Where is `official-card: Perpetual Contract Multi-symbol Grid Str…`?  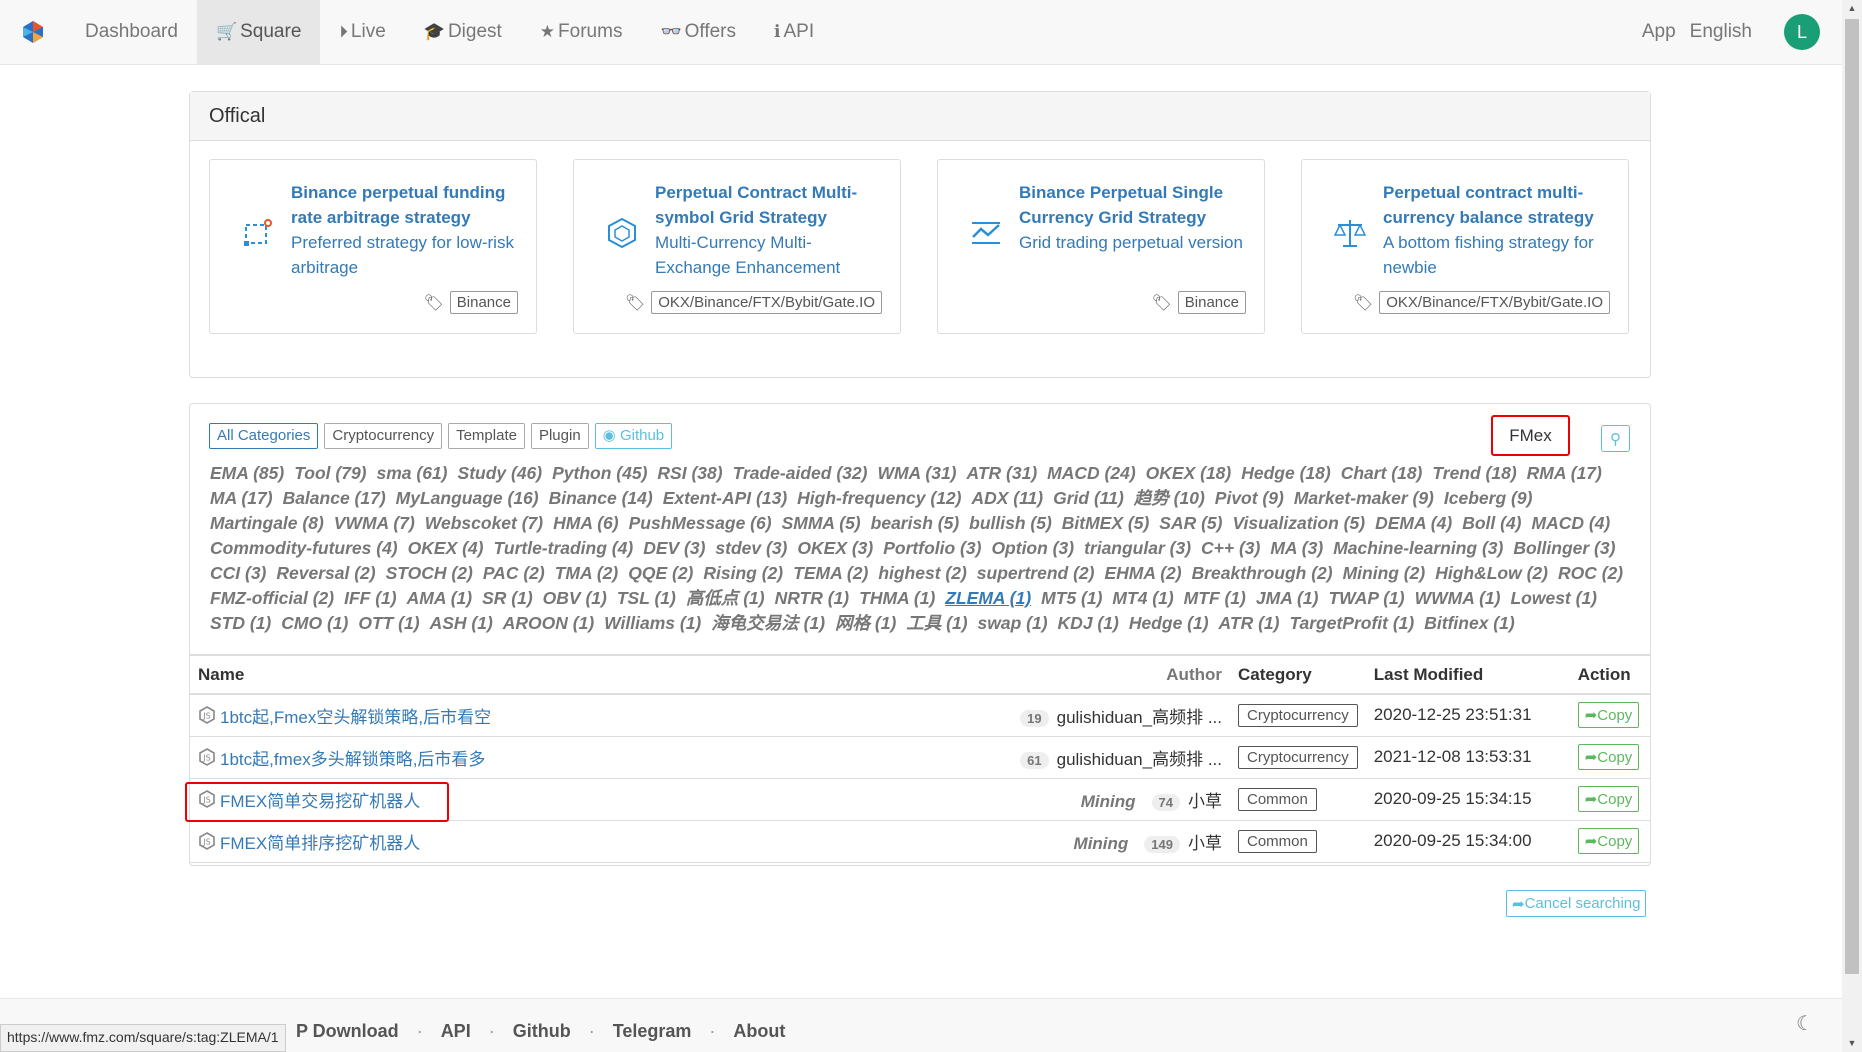
official-card: Perpetual Contract Multi-symbol Grid Str… is located at coordinates (737, 246).